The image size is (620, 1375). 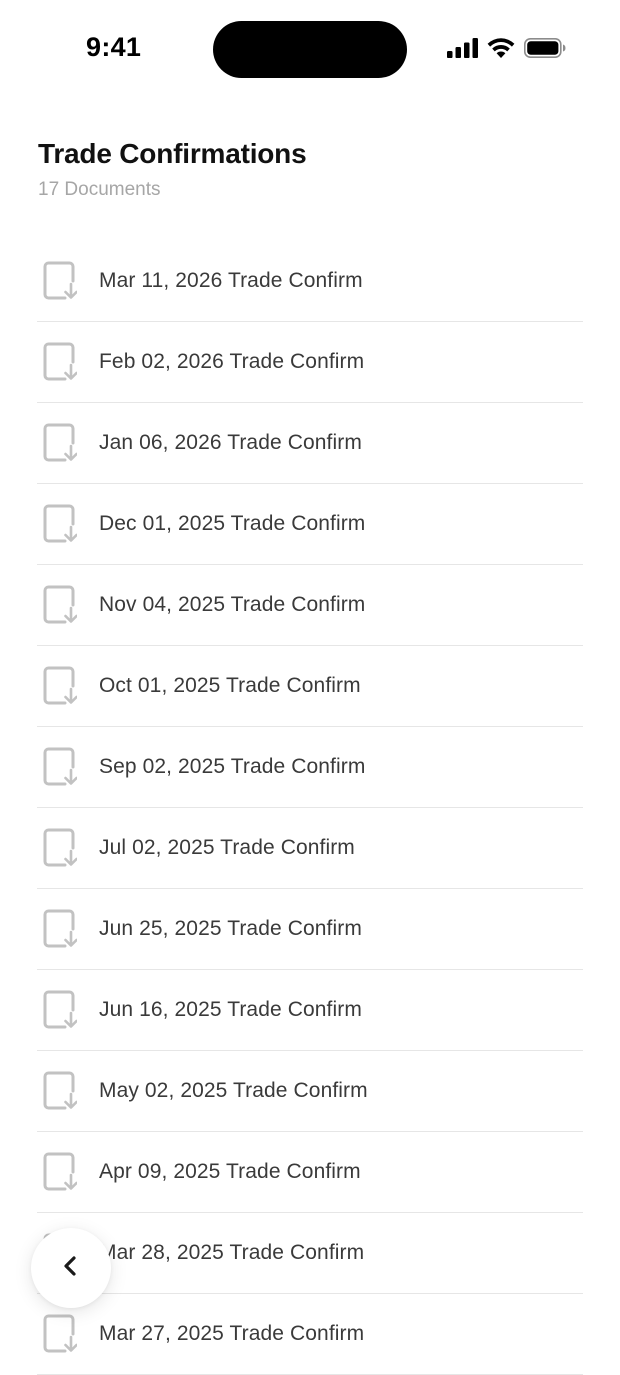 I want to click on document-count: 17 Documents, so click(x=99, y=189).